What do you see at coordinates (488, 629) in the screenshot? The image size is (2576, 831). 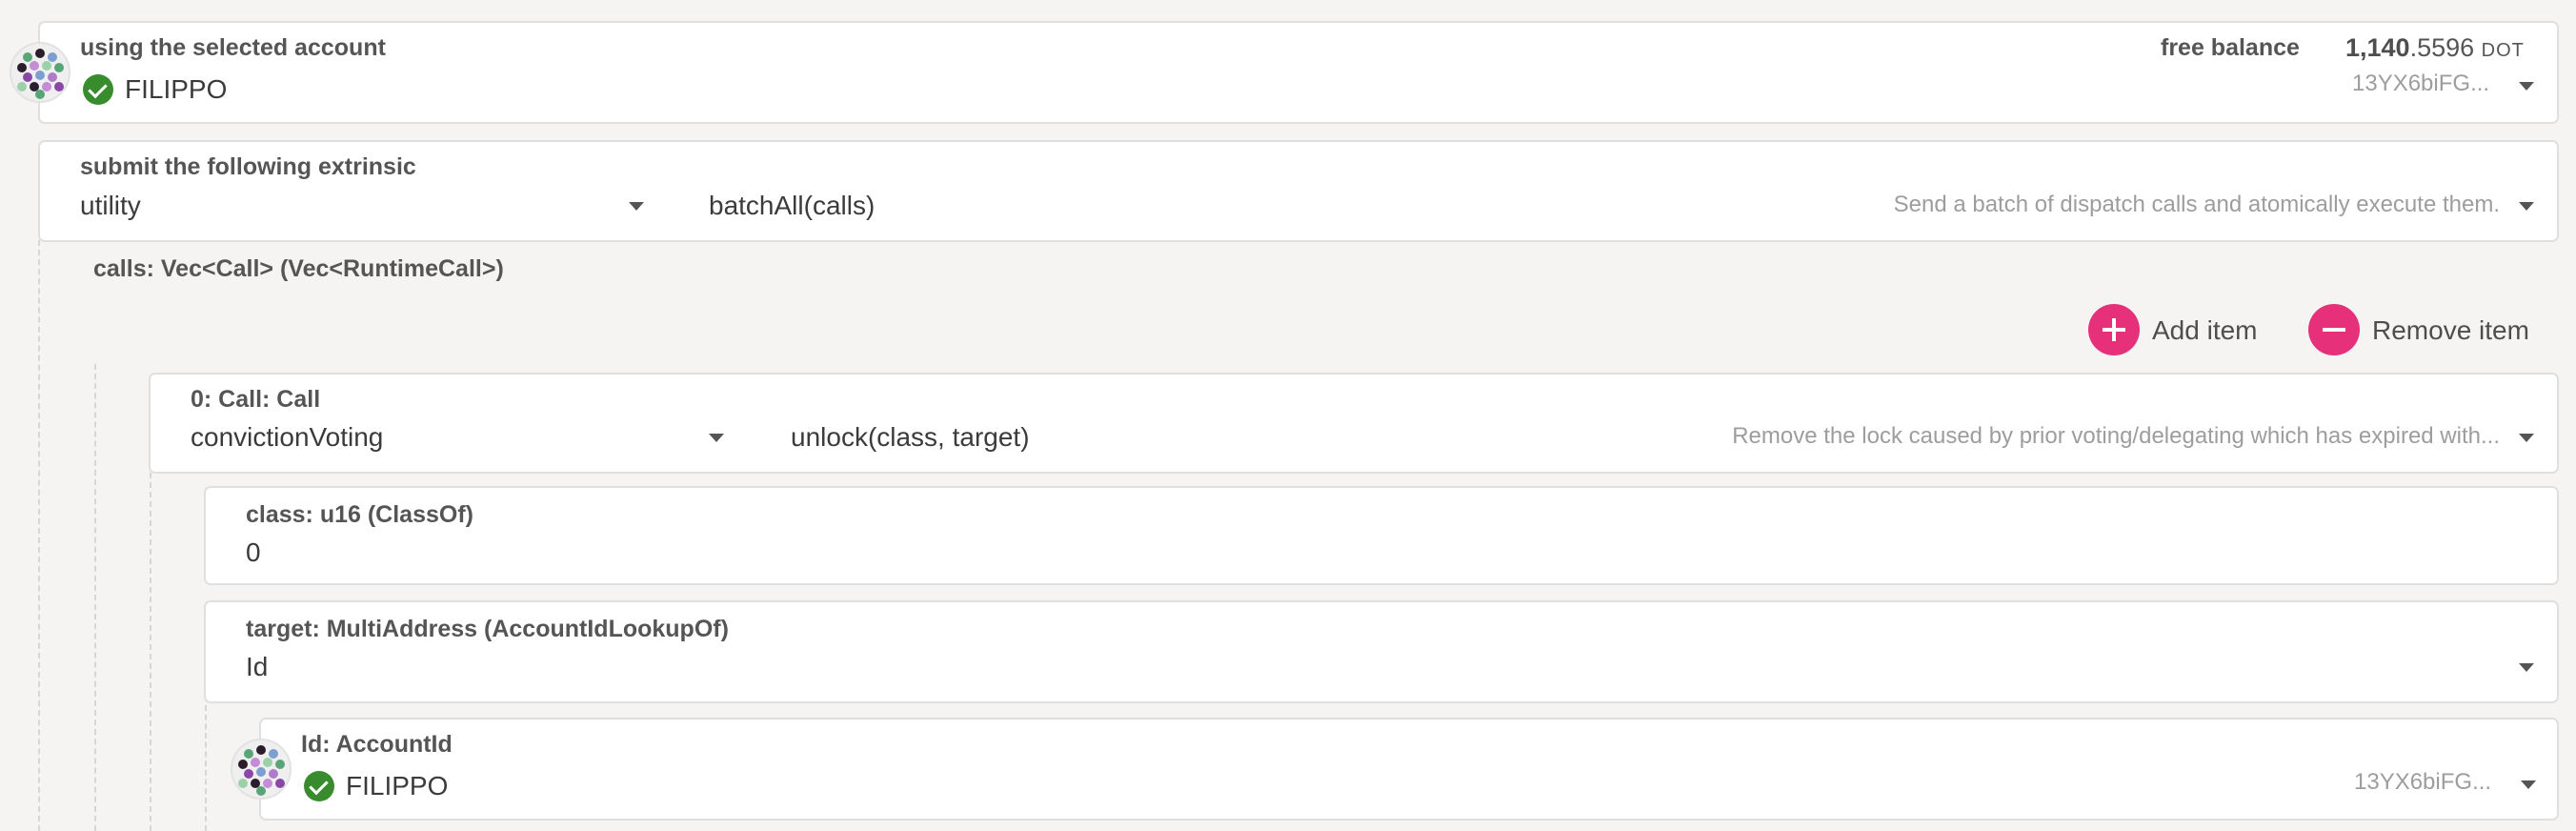 I see `target-param-label: target: MultiAddress (AccountIdLookupOf)` at bounding box center [488, 629].